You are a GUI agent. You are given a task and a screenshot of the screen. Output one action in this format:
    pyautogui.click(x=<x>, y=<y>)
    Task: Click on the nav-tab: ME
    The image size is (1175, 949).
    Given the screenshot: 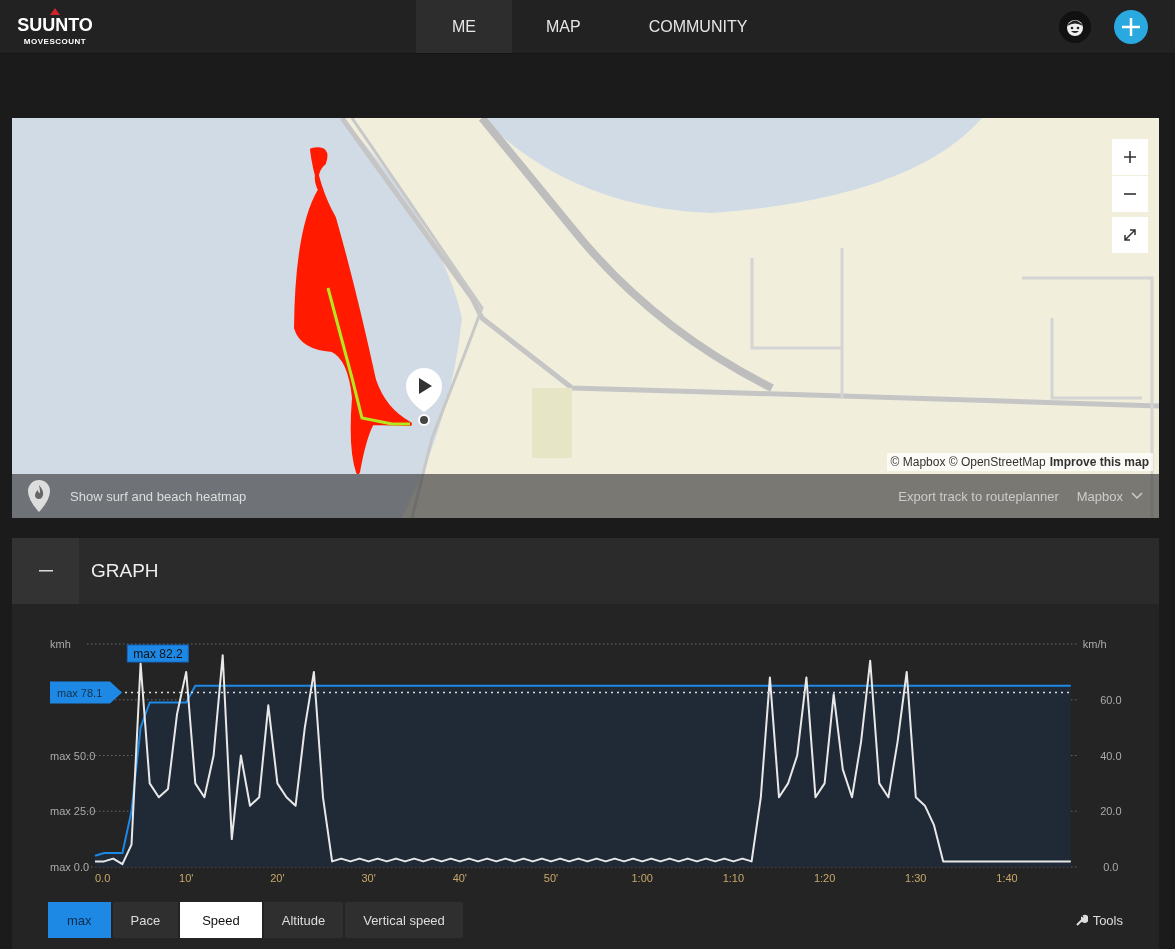 What is the action you would take?
    pyautogui.click(x=464, y=26)
    